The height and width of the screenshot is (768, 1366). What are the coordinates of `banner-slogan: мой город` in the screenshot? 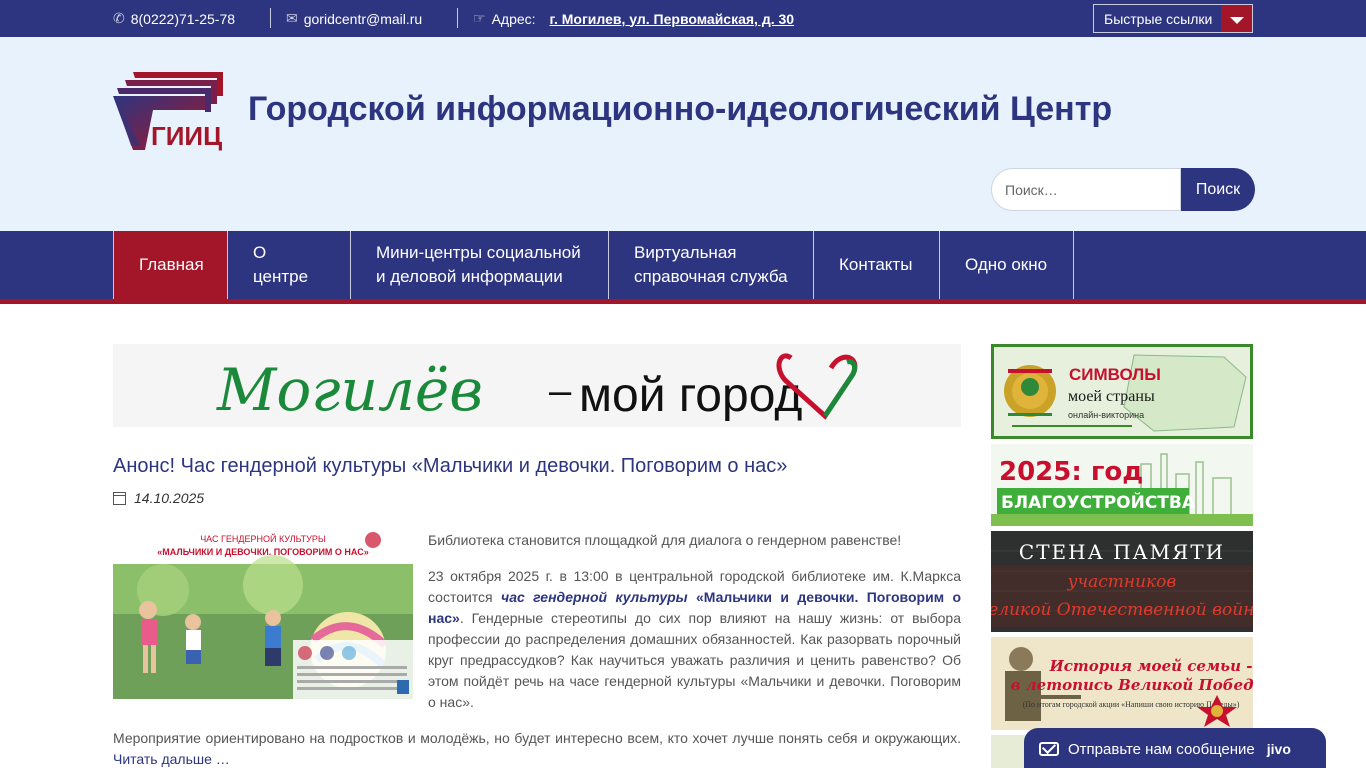 It's located at (690, 395).